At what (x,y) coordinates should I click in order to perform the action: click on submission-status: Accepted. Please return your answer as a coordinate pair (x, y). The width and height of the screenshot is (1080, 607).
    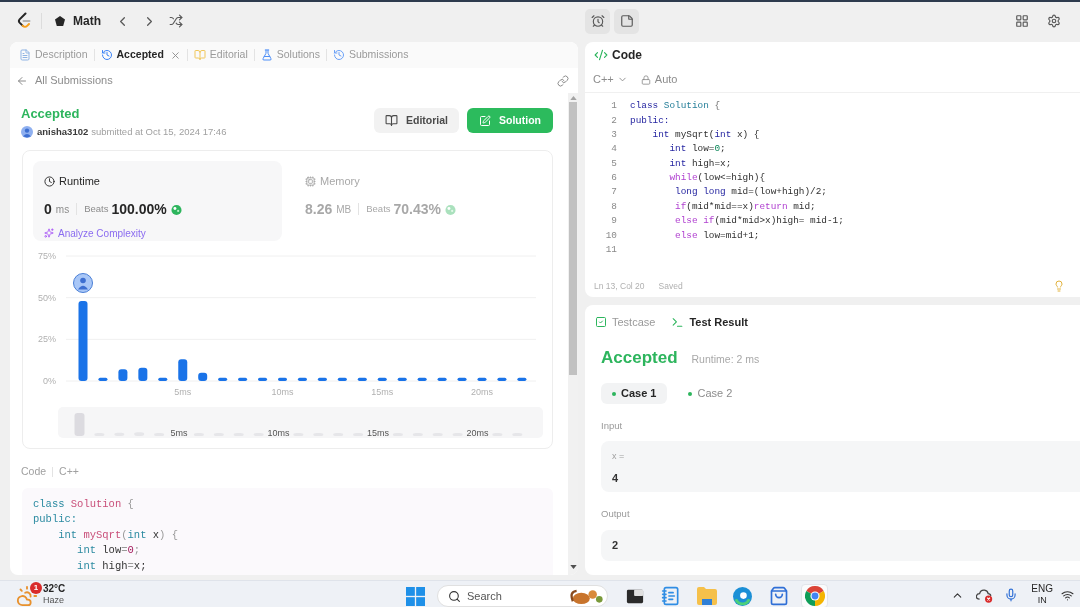
    Looking at the image, I should click on (50, 114).